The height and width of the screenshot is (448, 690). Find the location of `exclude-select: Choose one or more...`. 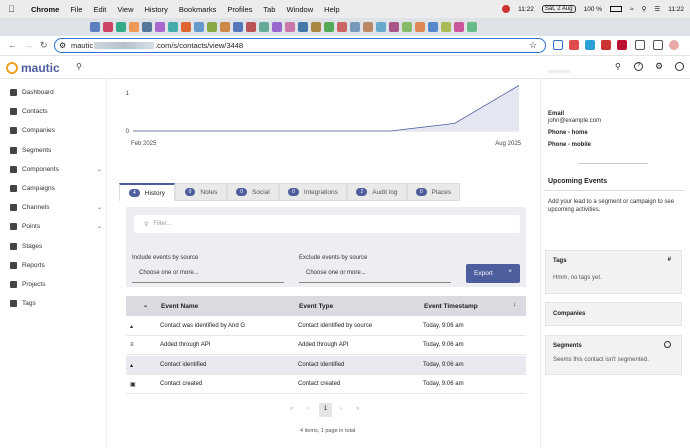

exclude-select: Choose one or more... is located at coordinates (336, 273).